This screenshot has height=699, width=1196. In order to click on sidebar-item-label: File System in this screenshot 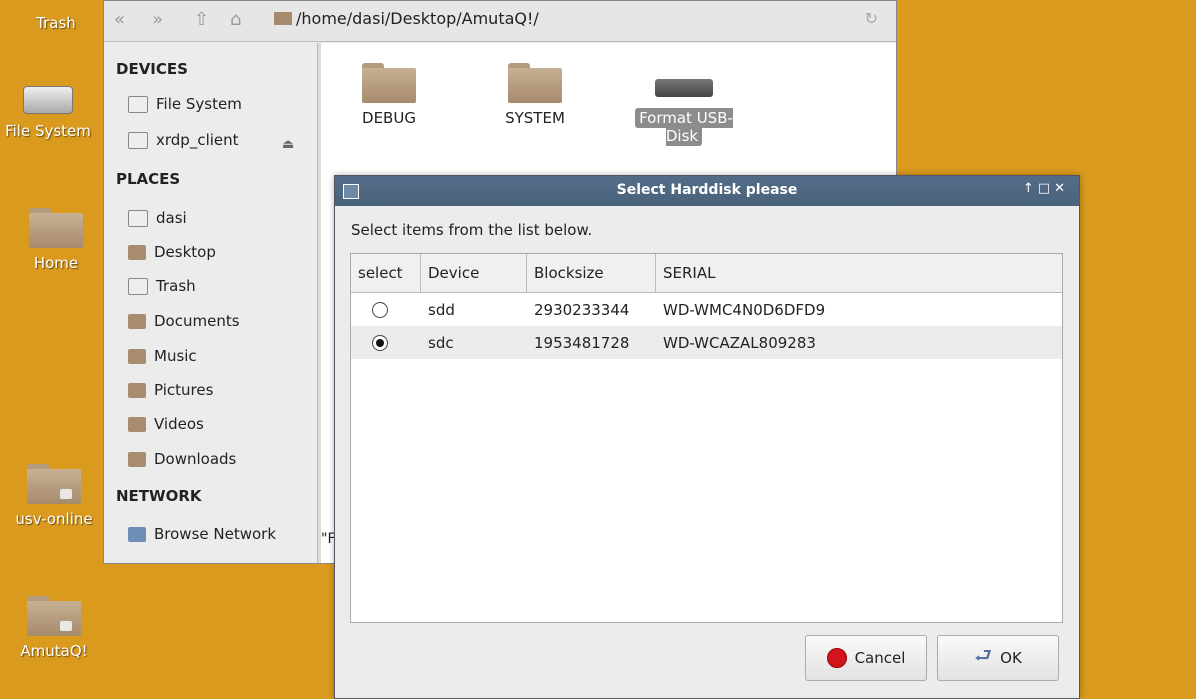, I will do `click(199, 104)`.